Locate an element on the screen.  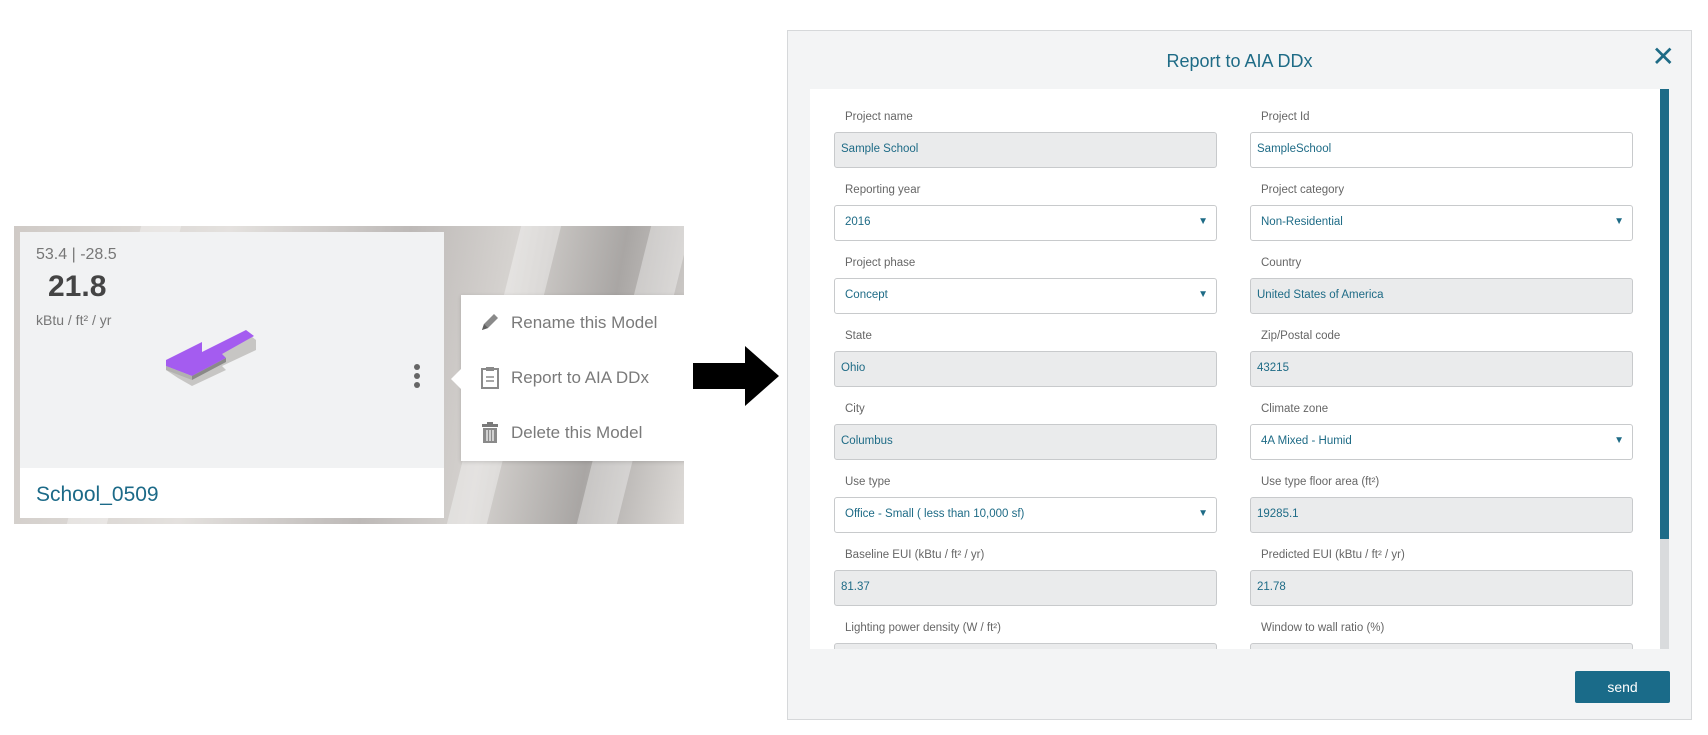
right-arrow-icon is located at coordinates (736, 376).